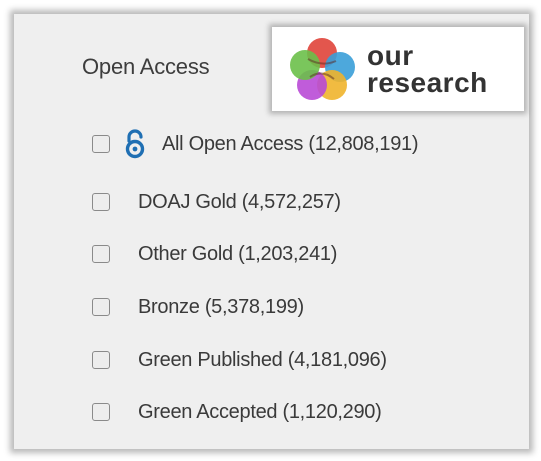 This screenshot has width=541, height=461. I want to click on facet-label: DOAJ Gold (4,572,257), so click(239, 201).